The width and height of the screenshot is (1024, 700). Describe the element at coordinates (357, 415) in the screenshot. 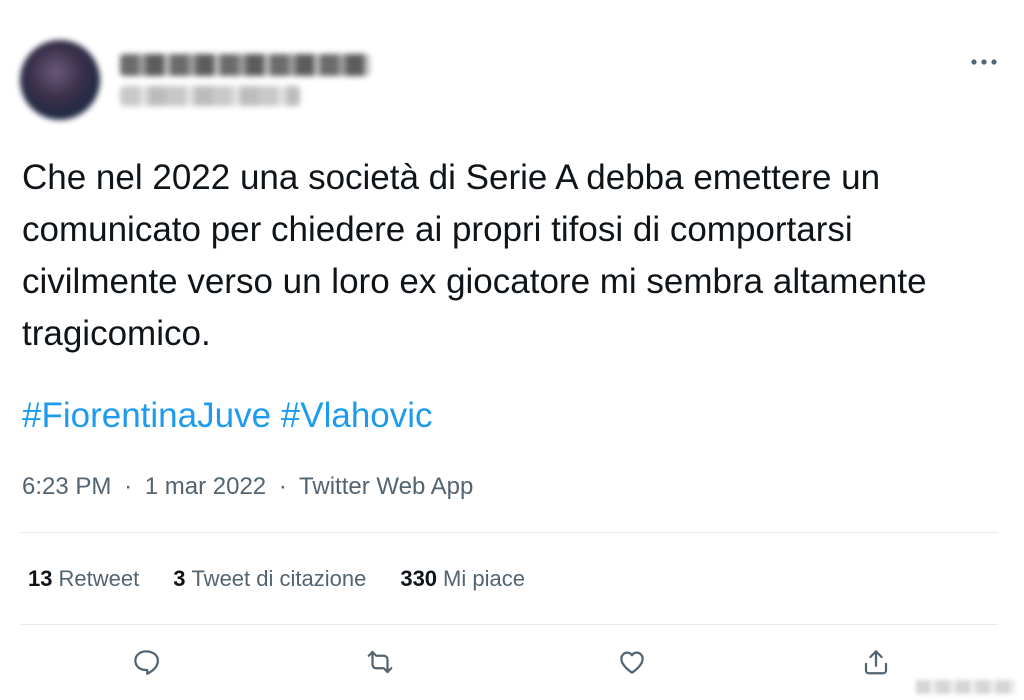

I see `hashtag-vlahovic: #Vlahovic` at that location.